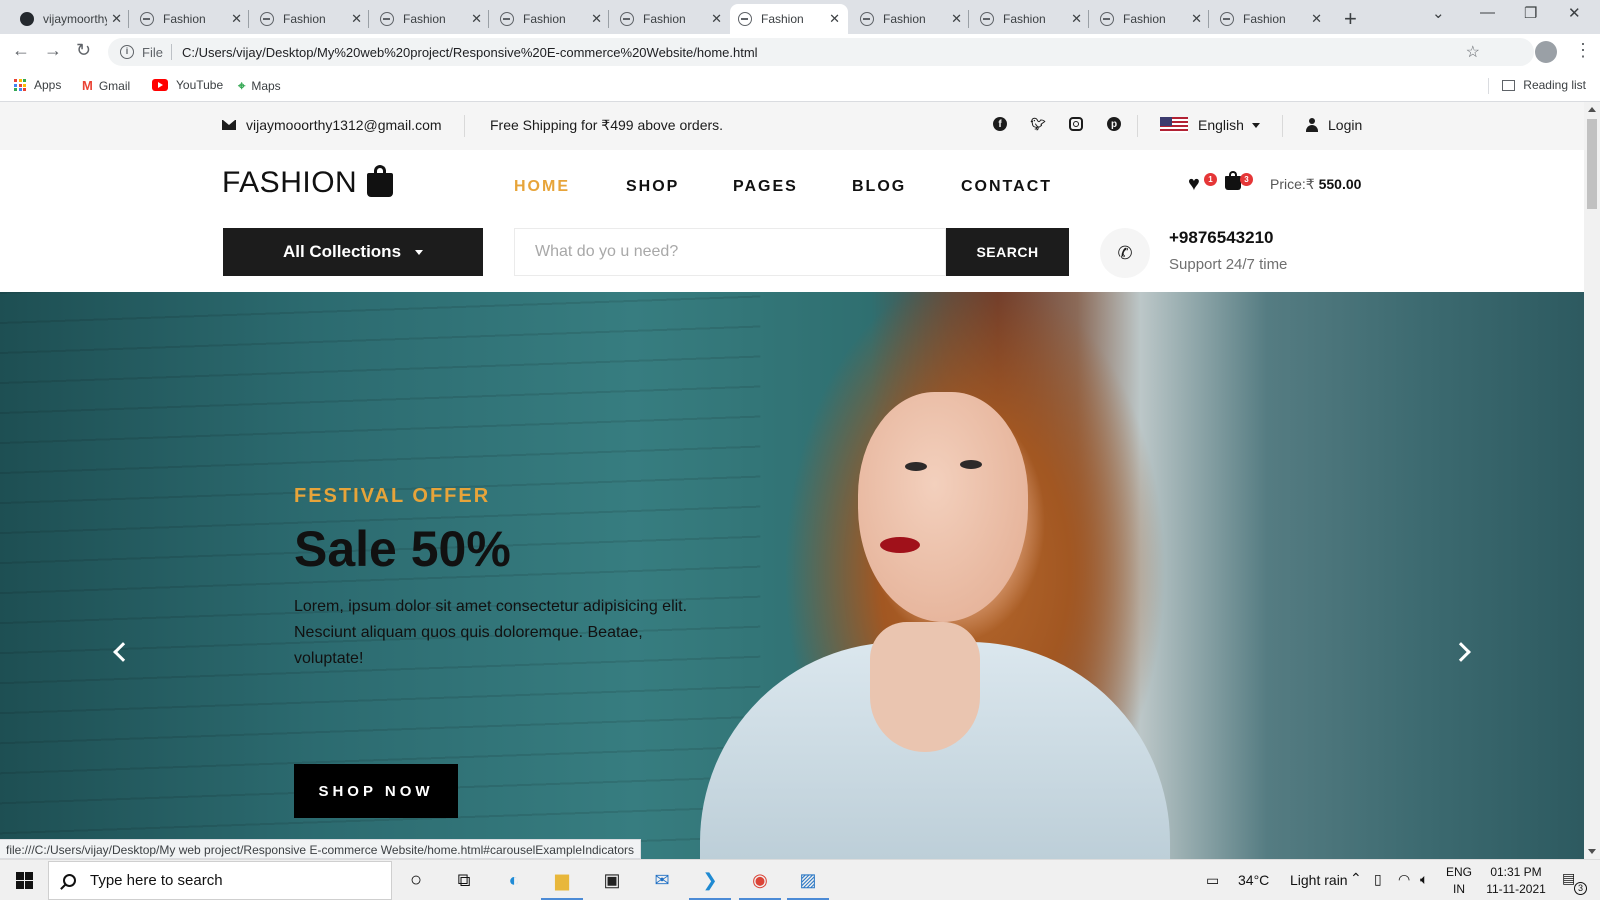  What do you see at coordinates (464, 880) in the screenshot?
I see `task-view-icon: ⧉` at bounding box center [464, 880].